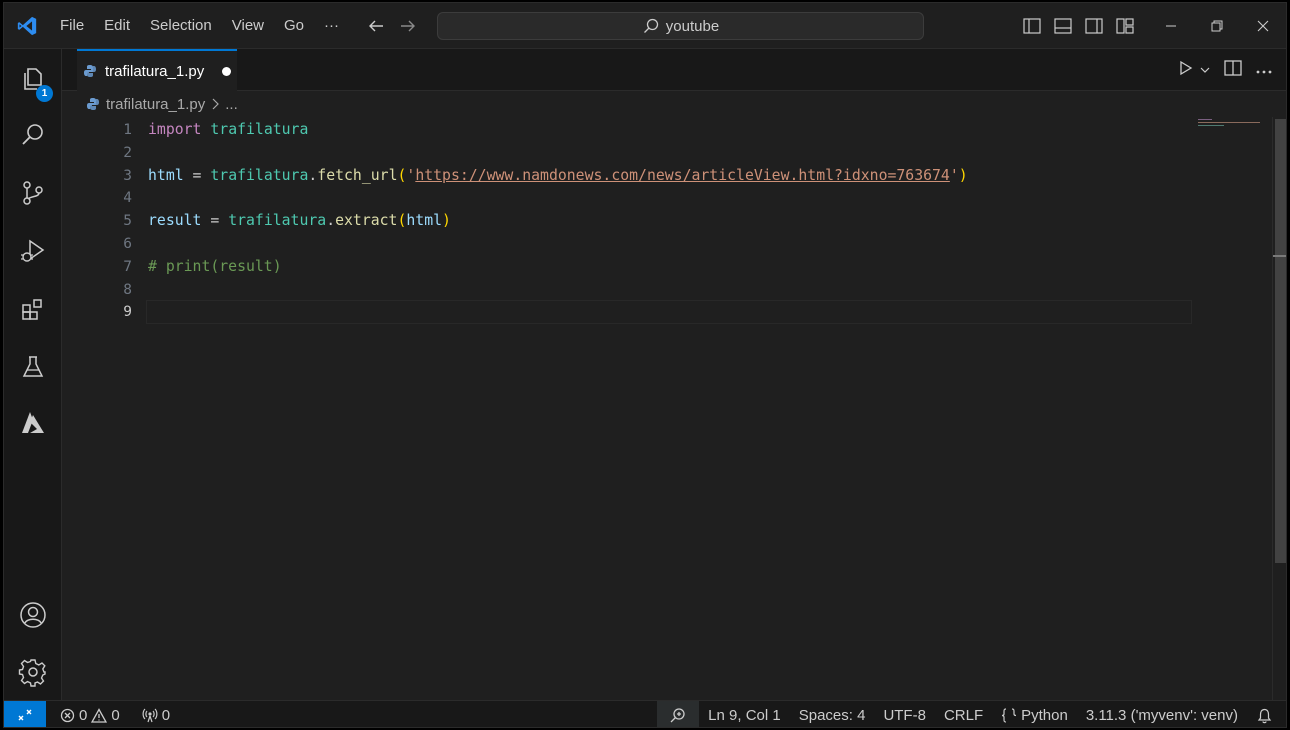 Image resolution: width=1290 pixels, height=730 pixels. What do you see at coordinates (1093, 26) in the screenshot?
I see `toggle-secondary-sidebar-icon` at bounding box center [1093, 26].